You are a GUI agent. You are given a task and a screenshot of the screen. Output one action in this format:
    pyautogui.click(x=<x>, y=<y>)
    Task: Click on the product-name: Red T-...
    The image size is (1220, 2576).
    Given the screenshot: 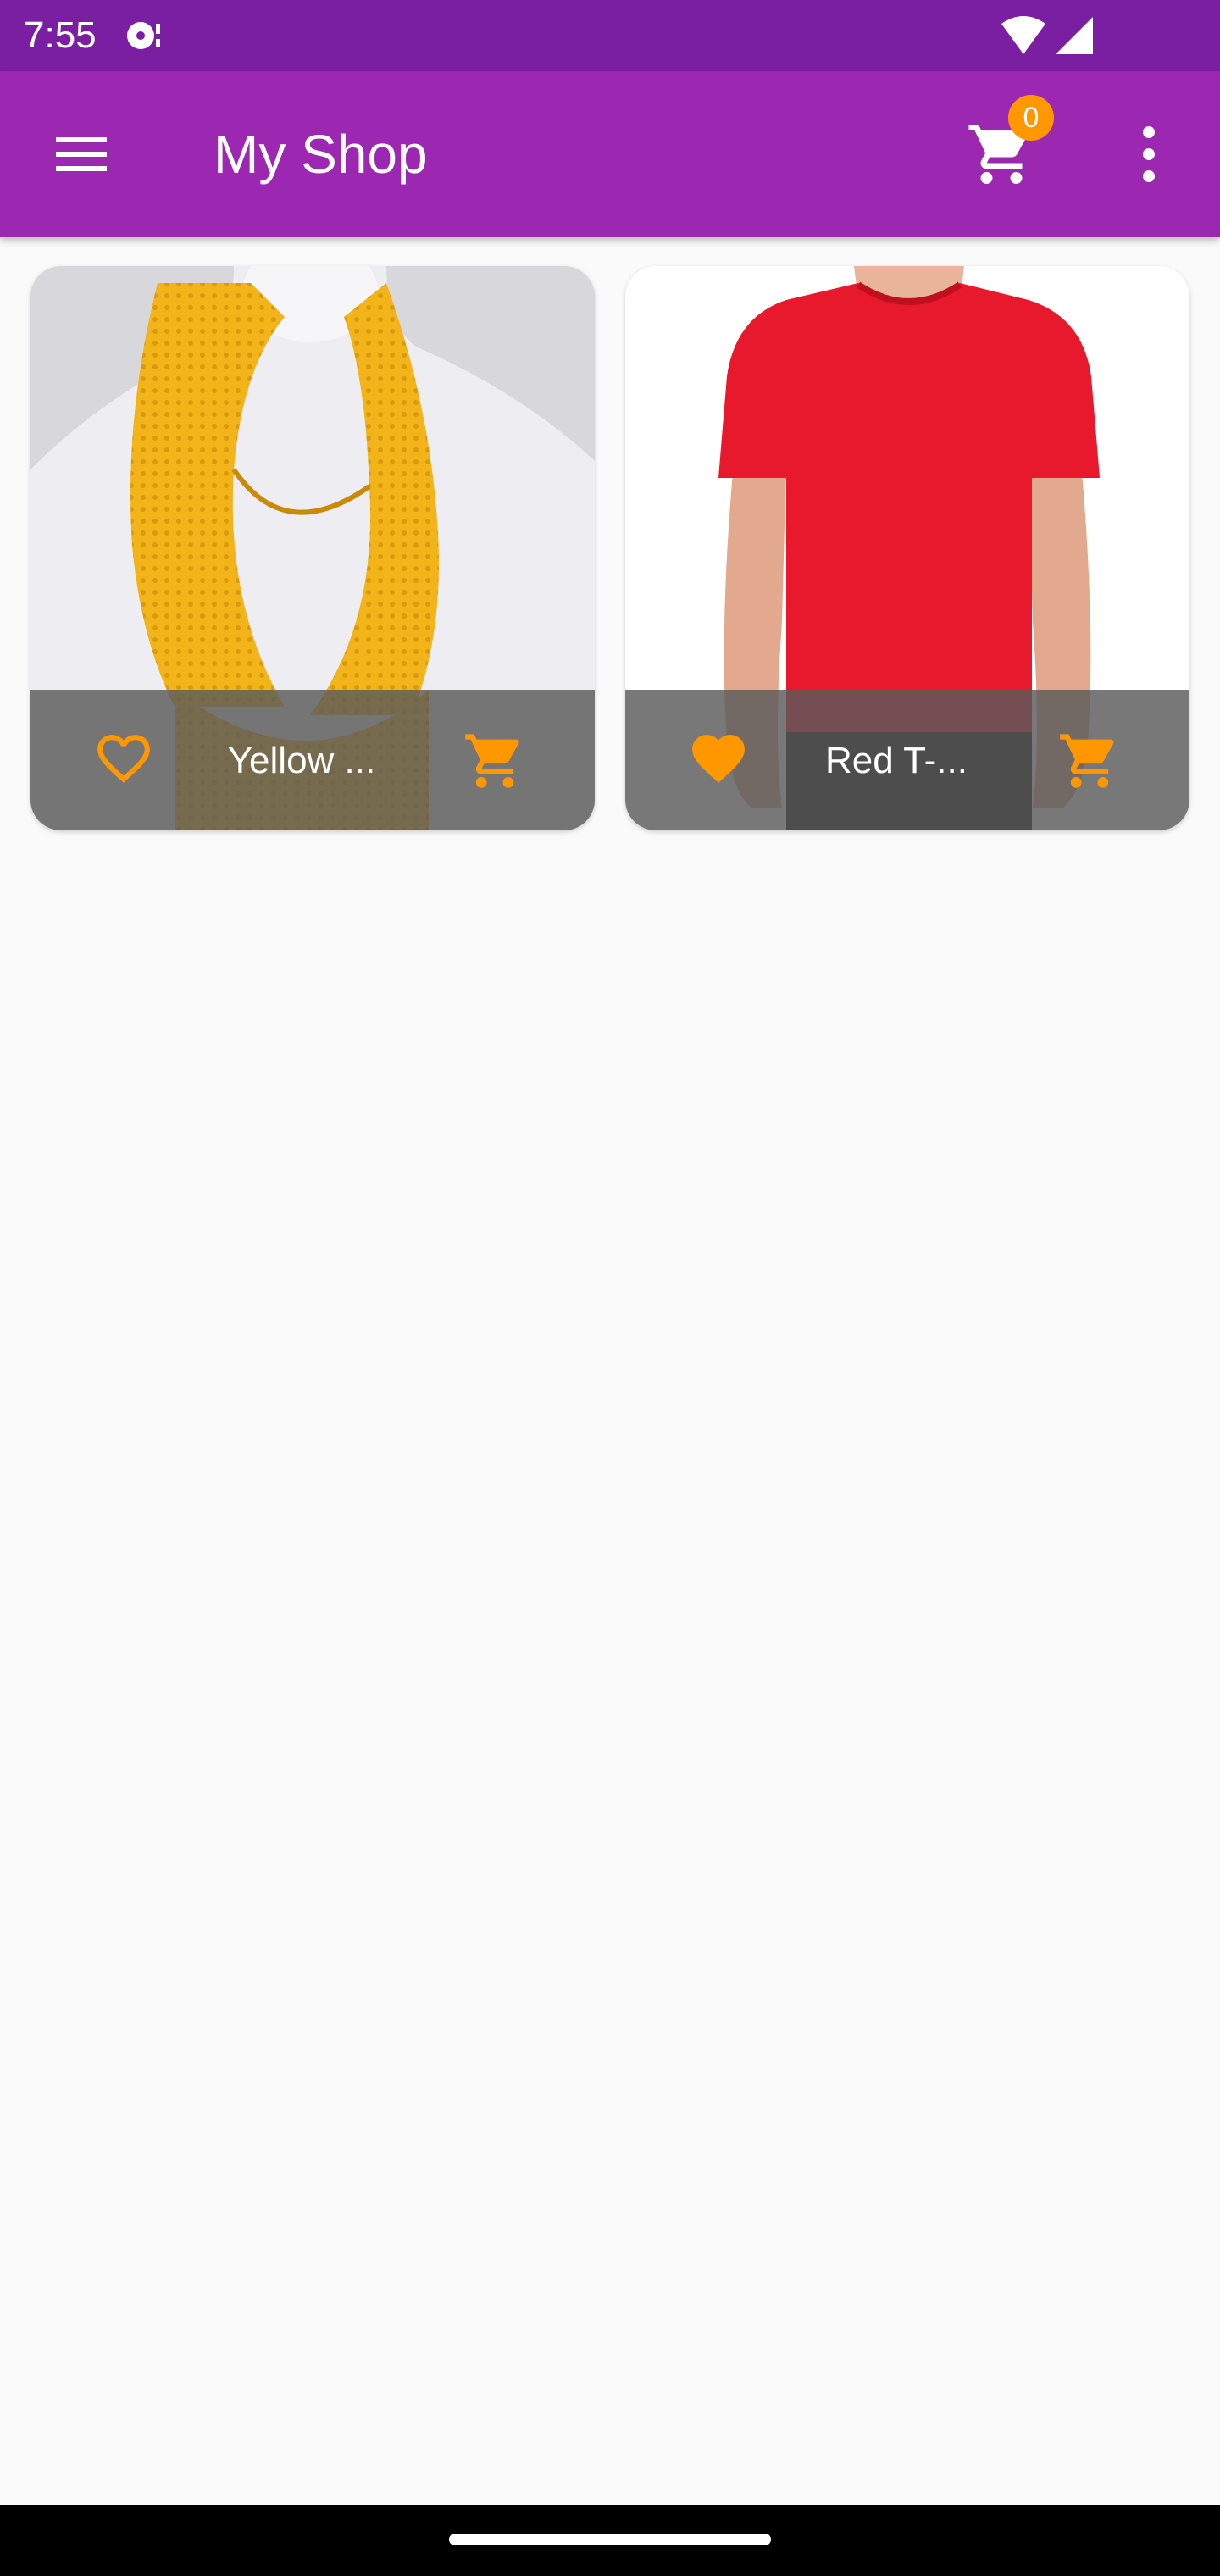 What is the action you would take?
    pyautogui.click(x=896, y=760)
    